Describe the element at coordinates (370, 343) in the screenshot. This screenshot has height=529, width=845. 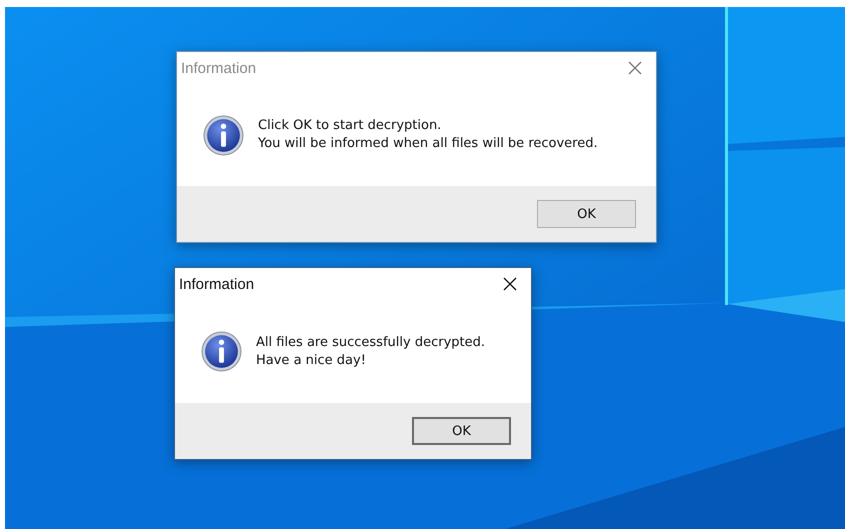
I see `message-text: All files are successfully decrypted.` at that location.